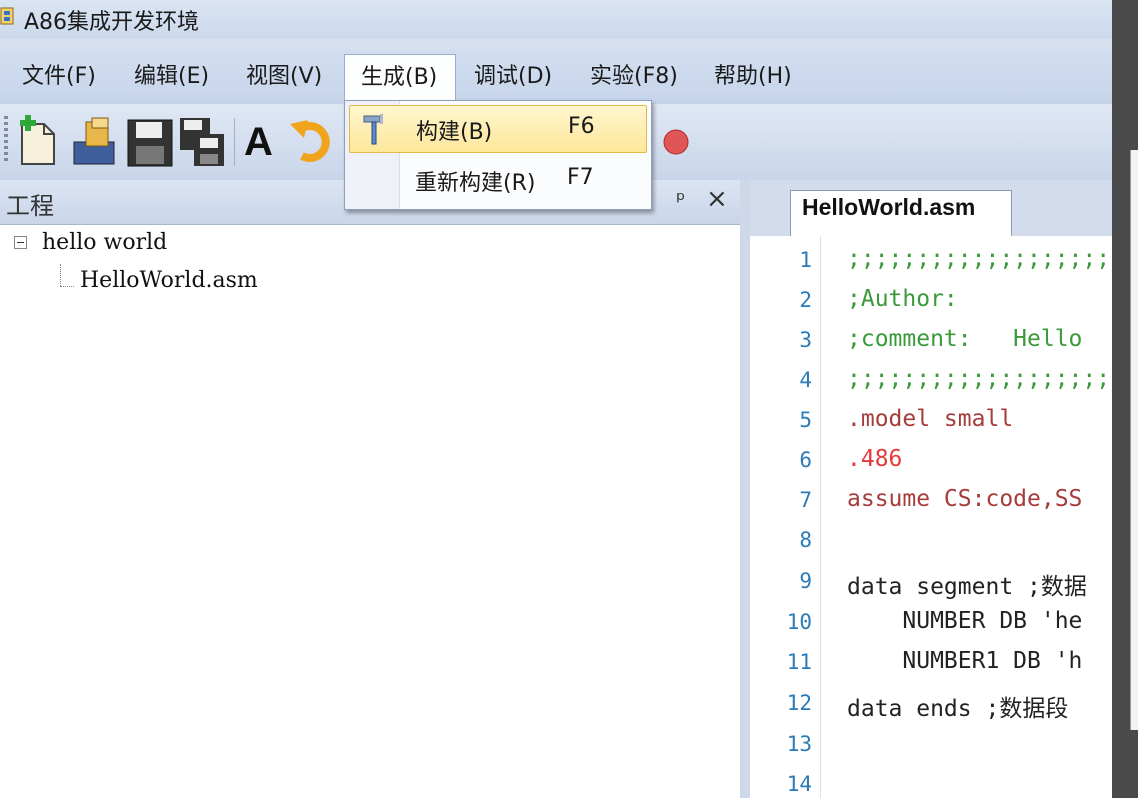  I want to click on collapse-toggle-icon, so click(20, 242).